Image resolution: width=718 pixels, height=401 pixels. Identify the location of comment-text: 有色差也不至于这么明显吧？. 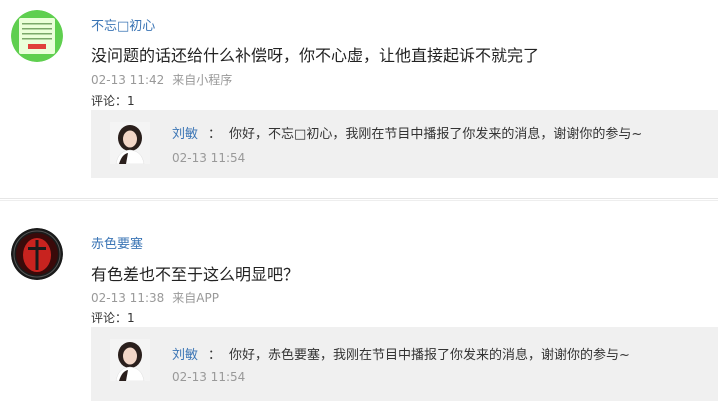
(195, 274).